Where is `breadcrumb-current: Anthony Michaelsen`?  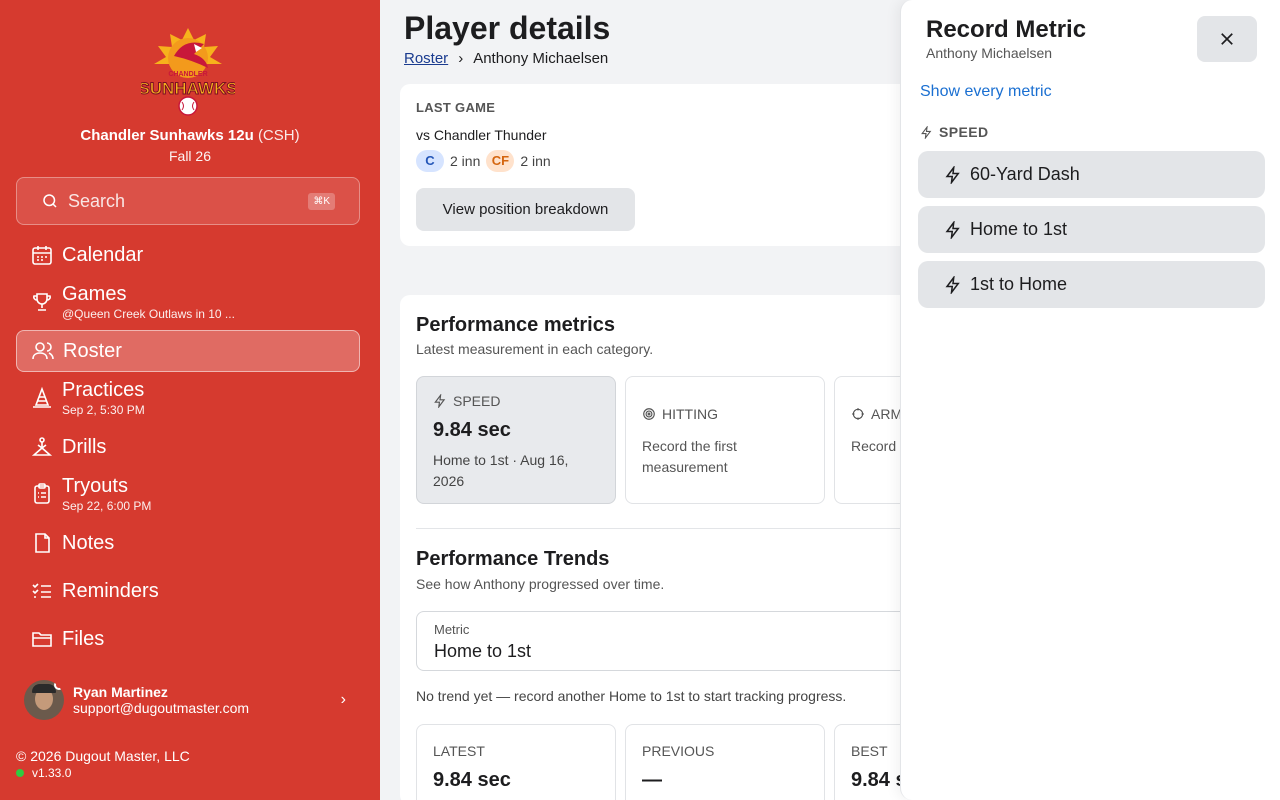 breadcrumb-current: Anthony Michaelsen is located at coordinates (541, 58).